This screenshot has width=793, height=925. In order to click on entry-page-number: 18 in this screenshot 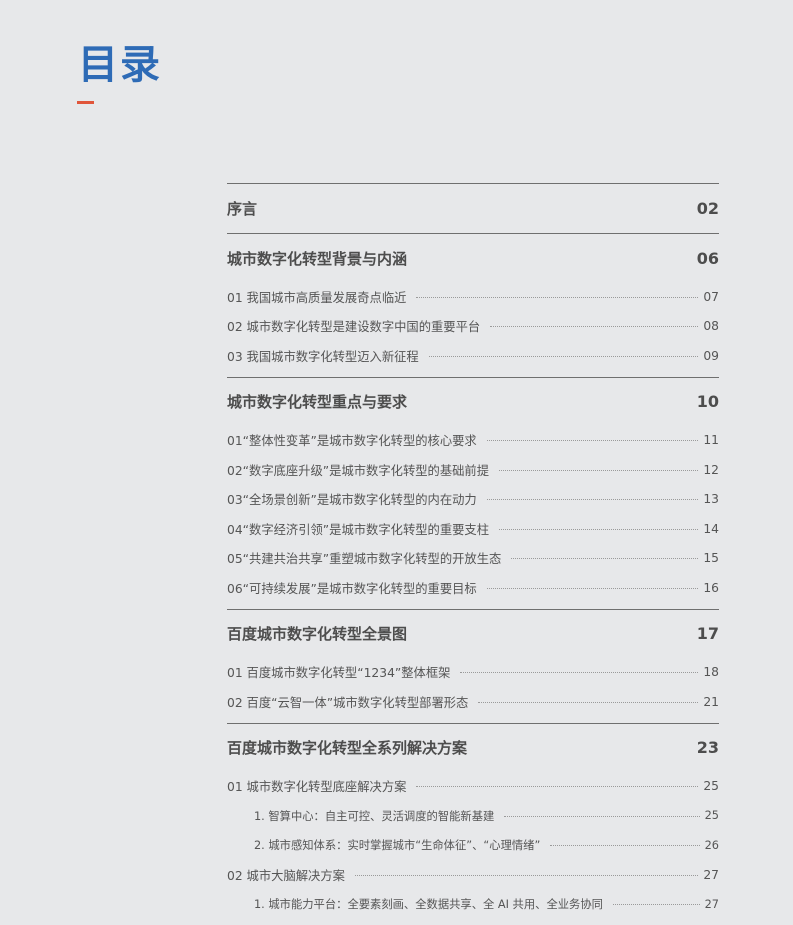, I will do `click(711, 672)`.